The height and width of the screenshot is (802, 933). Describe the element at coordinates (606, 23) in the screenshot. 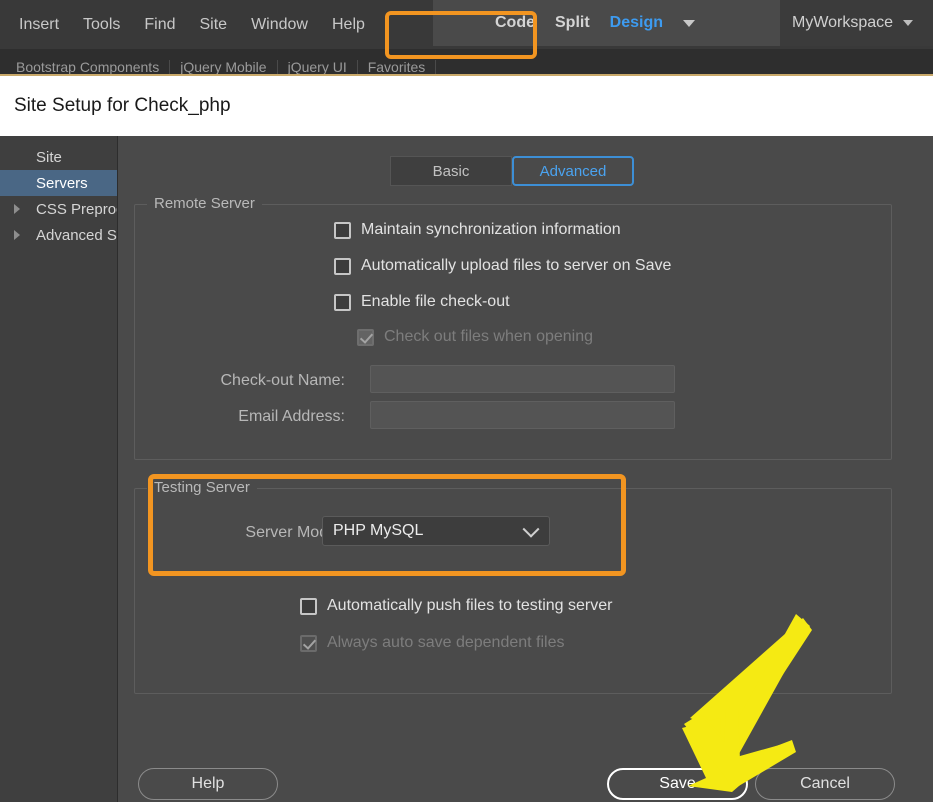

I see `view-mode-switcher: Code Split Design` at that location.